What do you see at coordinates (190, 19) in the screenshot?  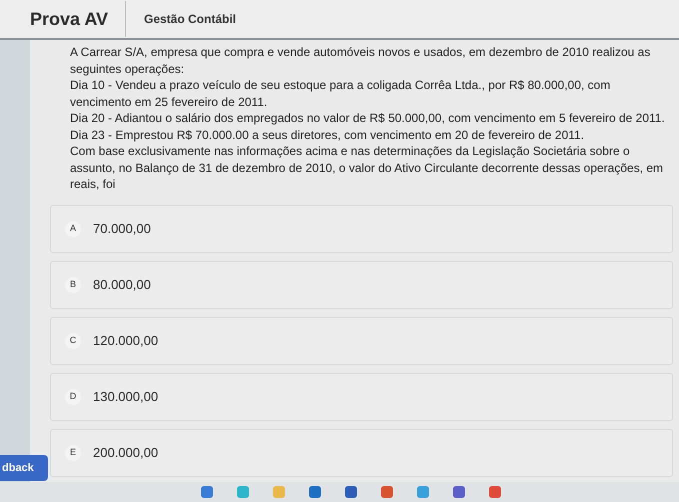 I see `subject-title: Gestão Contábil` at bounding box center [190, 19].